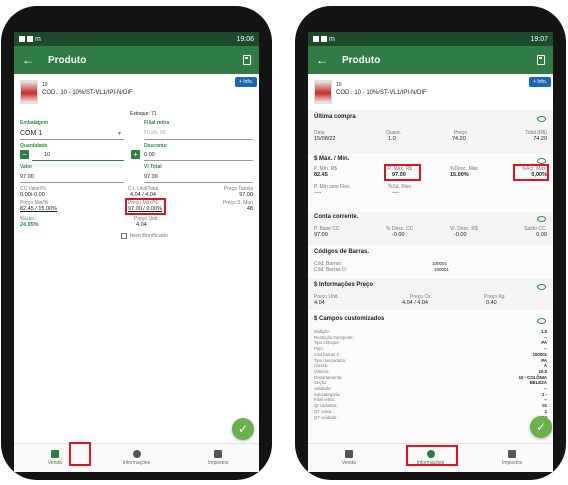 The height and width of the screenshot is (485, 568). Describe the element at coordinates (331, 270) in the screenshot. I see `cod-barras-d-label: Cód. Barras D:` at that location.